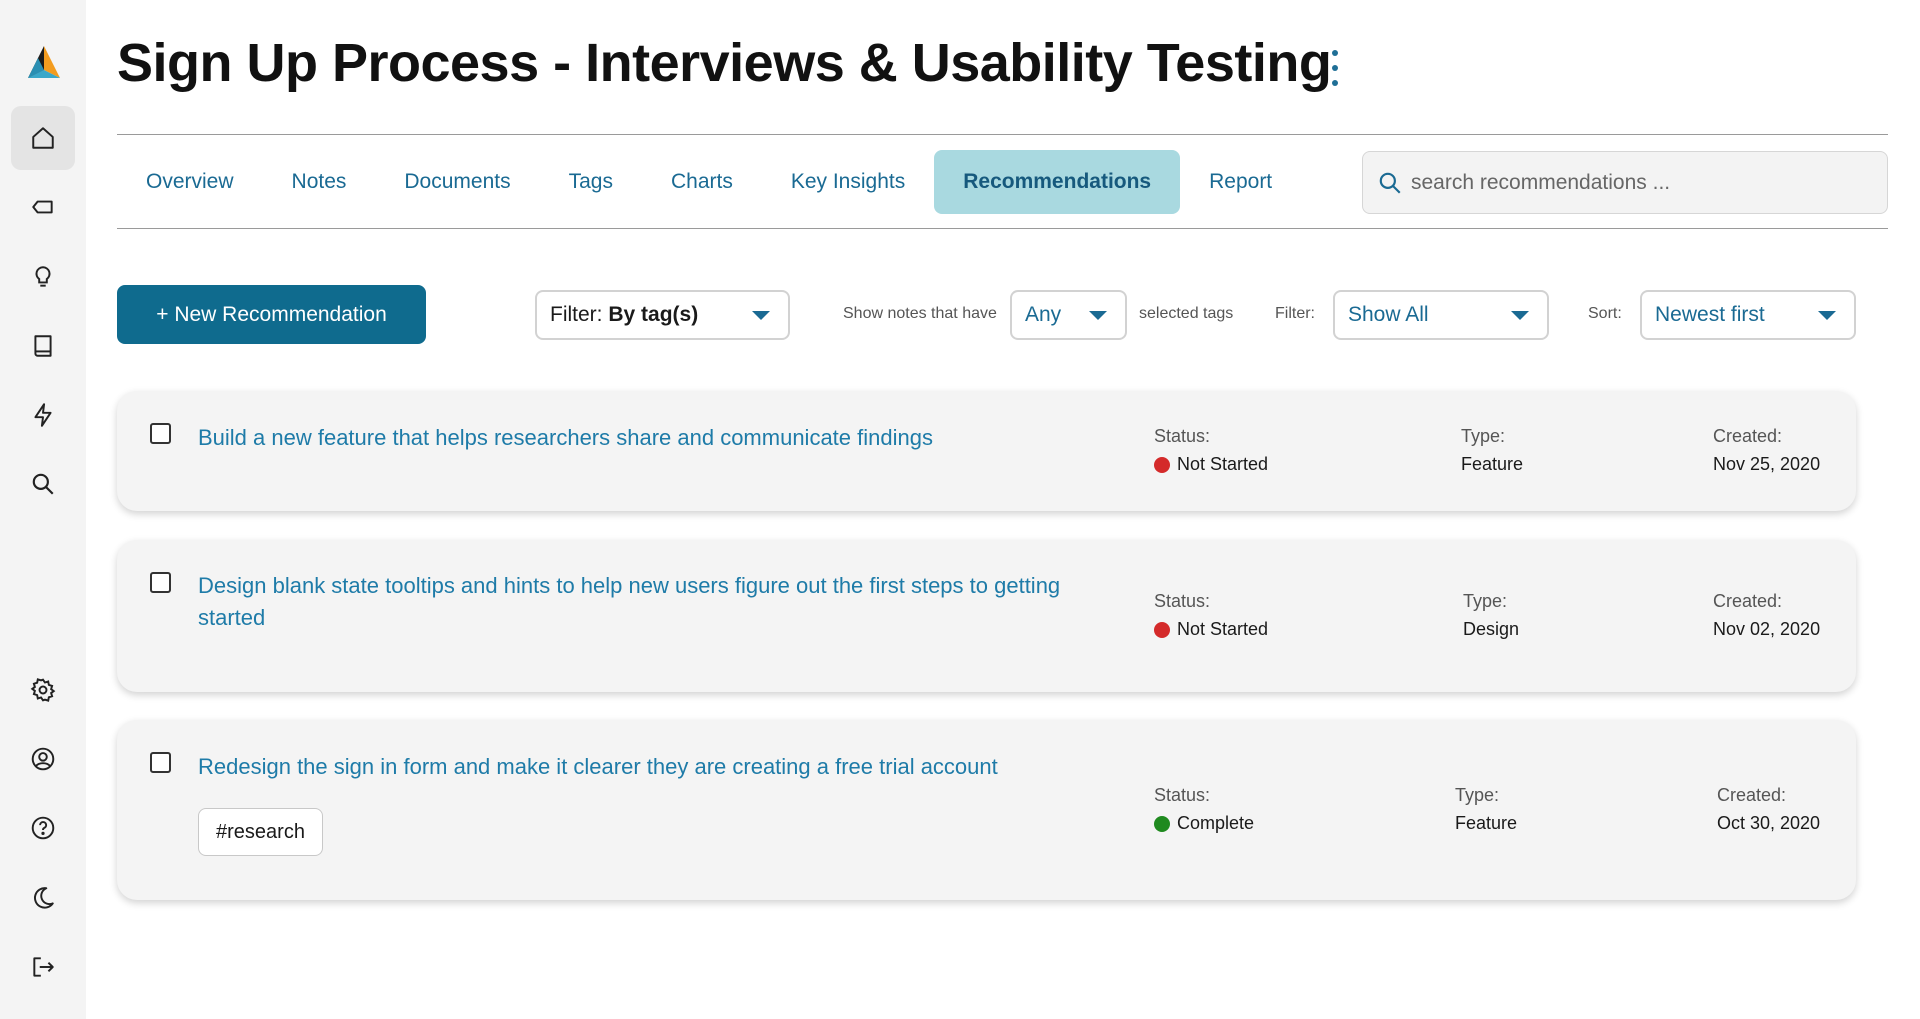 Image resolution: width=1920 pixels, height=1019 pixels. What do you see at coordinates (1441, 315) in the screenshot?
I see `status-filter-select: Show All` at bounding box center [1441, 315].